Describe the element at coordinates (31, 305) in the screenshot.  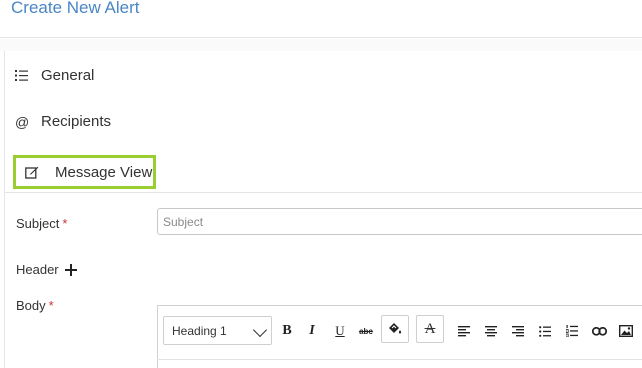
I see `body-label-text: Body` at that location.